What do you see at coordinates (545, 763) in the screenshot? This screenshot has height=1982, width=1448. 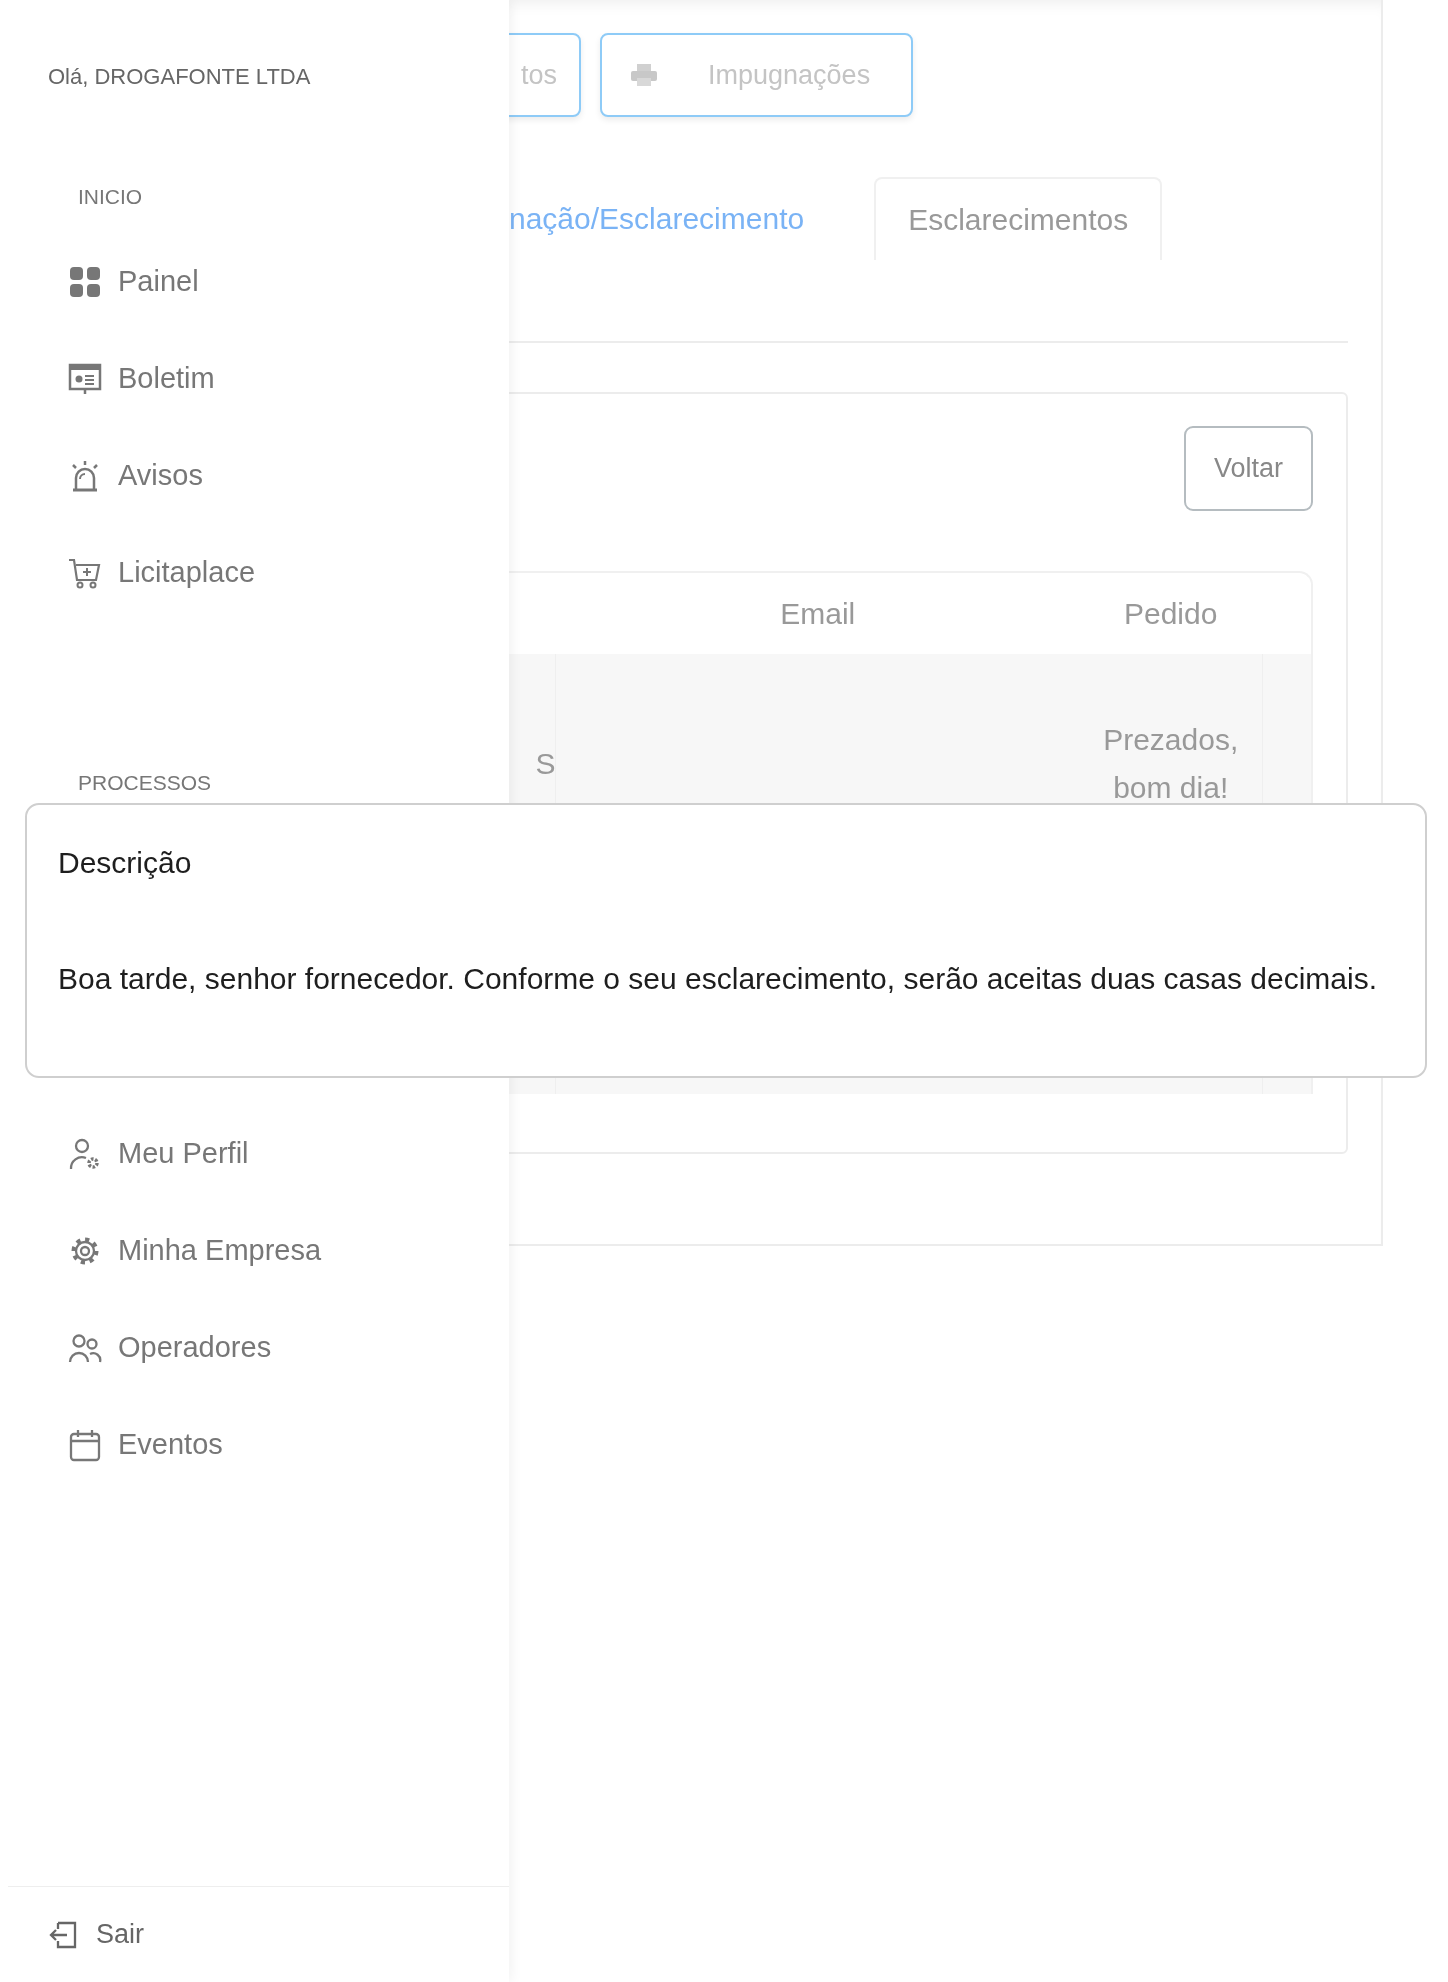 I see `table-cell: S` at bounding box center [545, 763].